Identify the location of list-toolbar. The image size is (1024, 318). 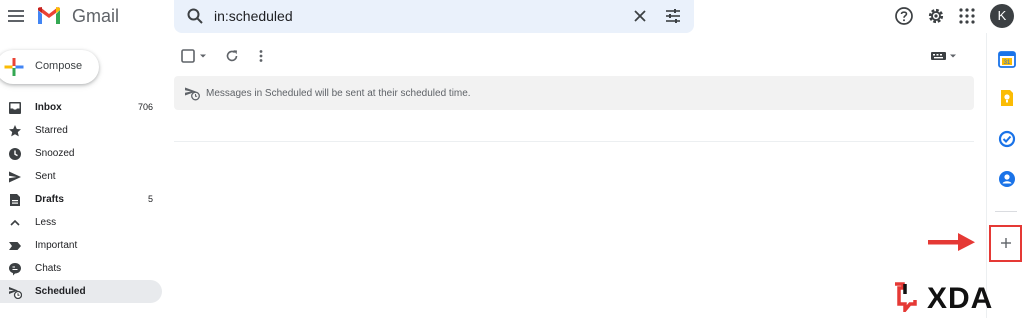
(574, 56).